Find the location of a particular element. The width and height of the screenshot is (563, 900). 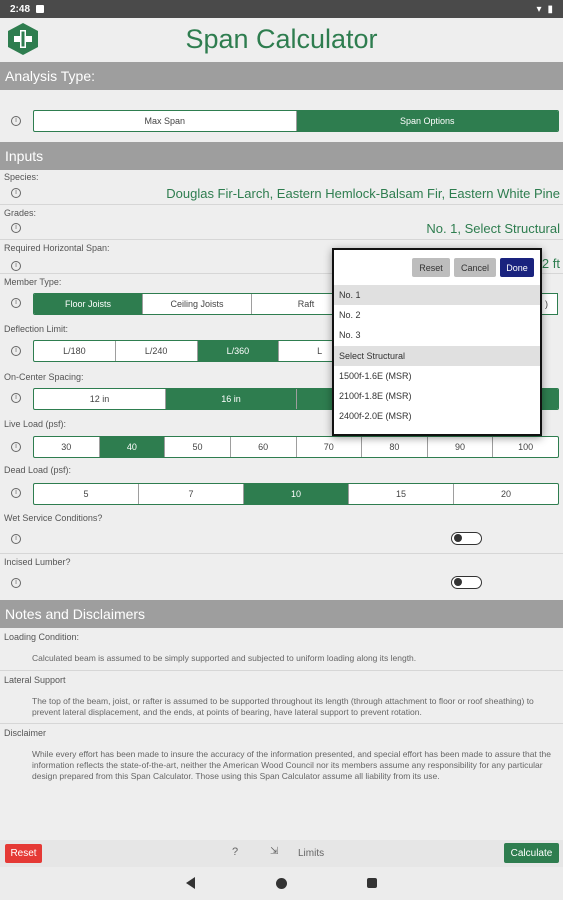

incised-toggle is located at coordinates (466, 582).